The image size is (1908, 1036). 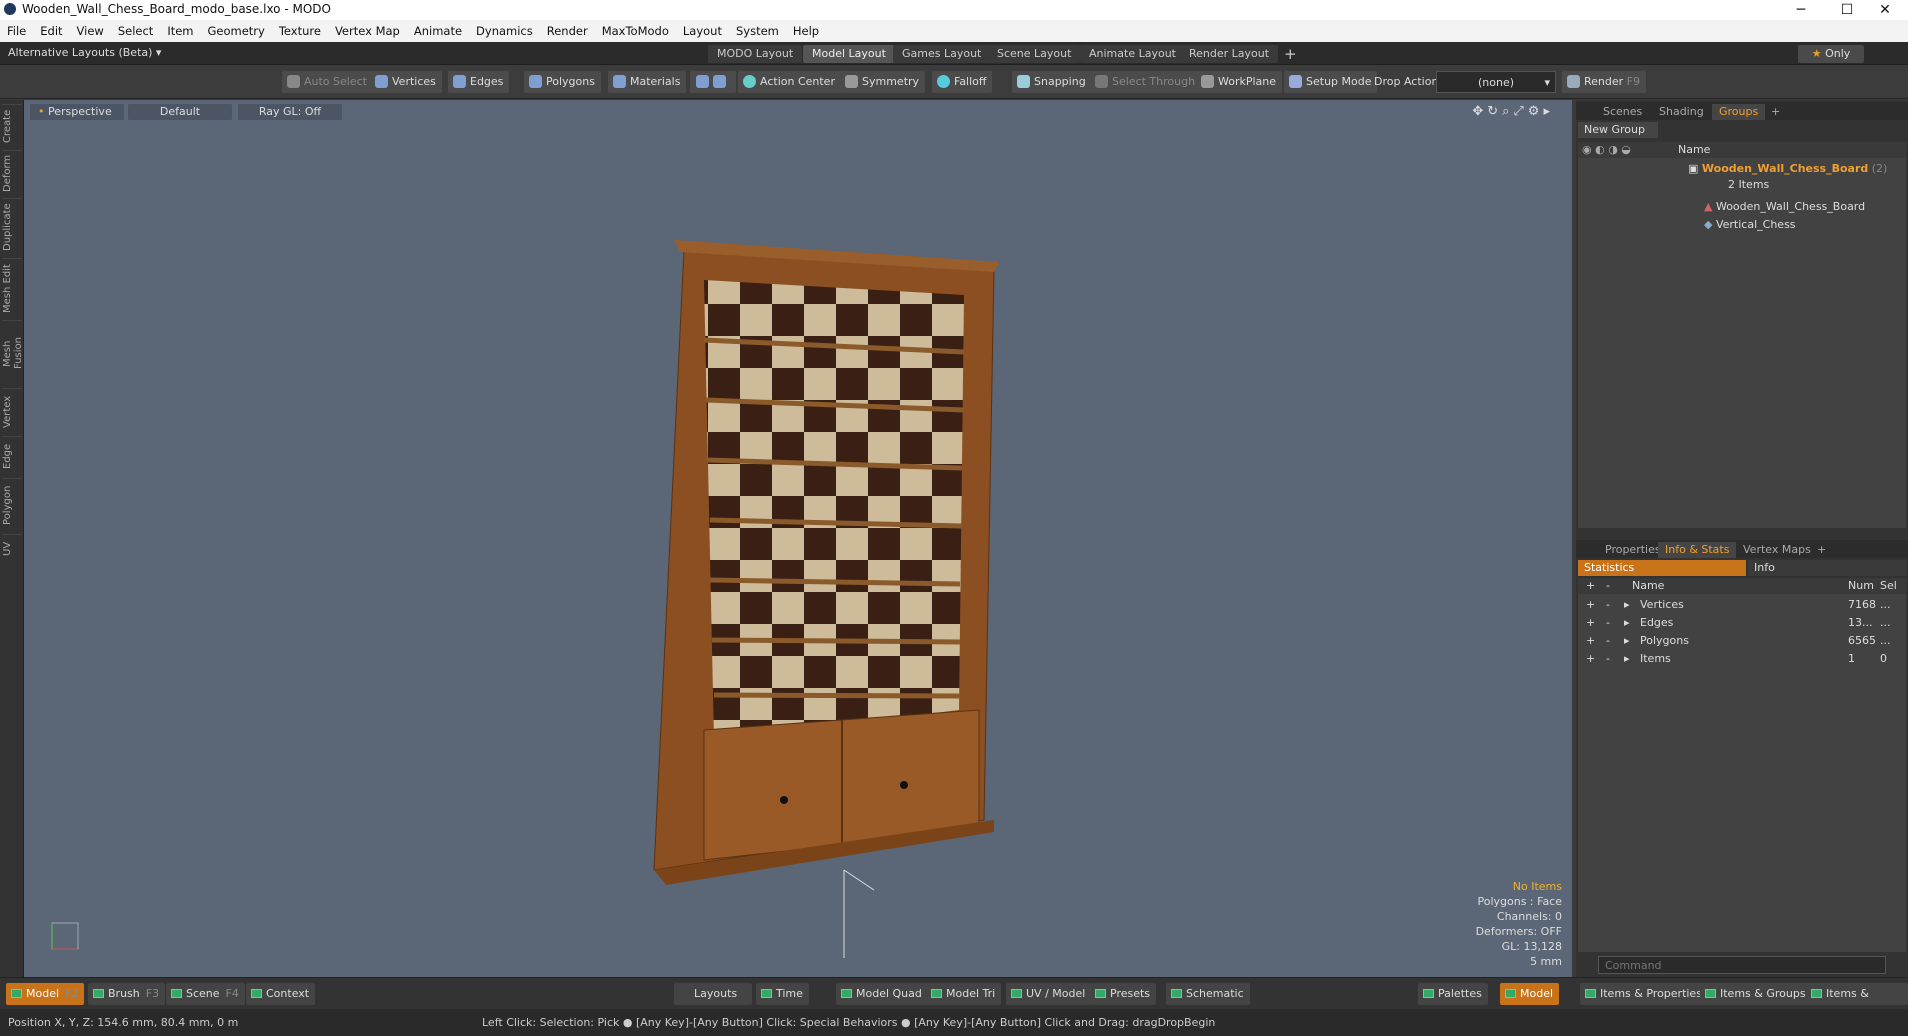 What do you see at coordinates (1697, 550) in the screenshot?
I see `tab-info-stats: Info & Stats` at bounding box center [1697, 550].